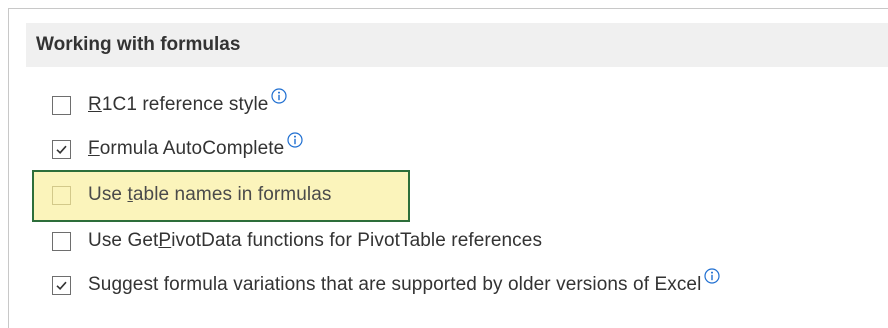 This screenshot has width=888, height=328. Describe the element at coordinates (178, 104) in the screenshot. I see `r1c1-label: R1C1 reference style` at that location.